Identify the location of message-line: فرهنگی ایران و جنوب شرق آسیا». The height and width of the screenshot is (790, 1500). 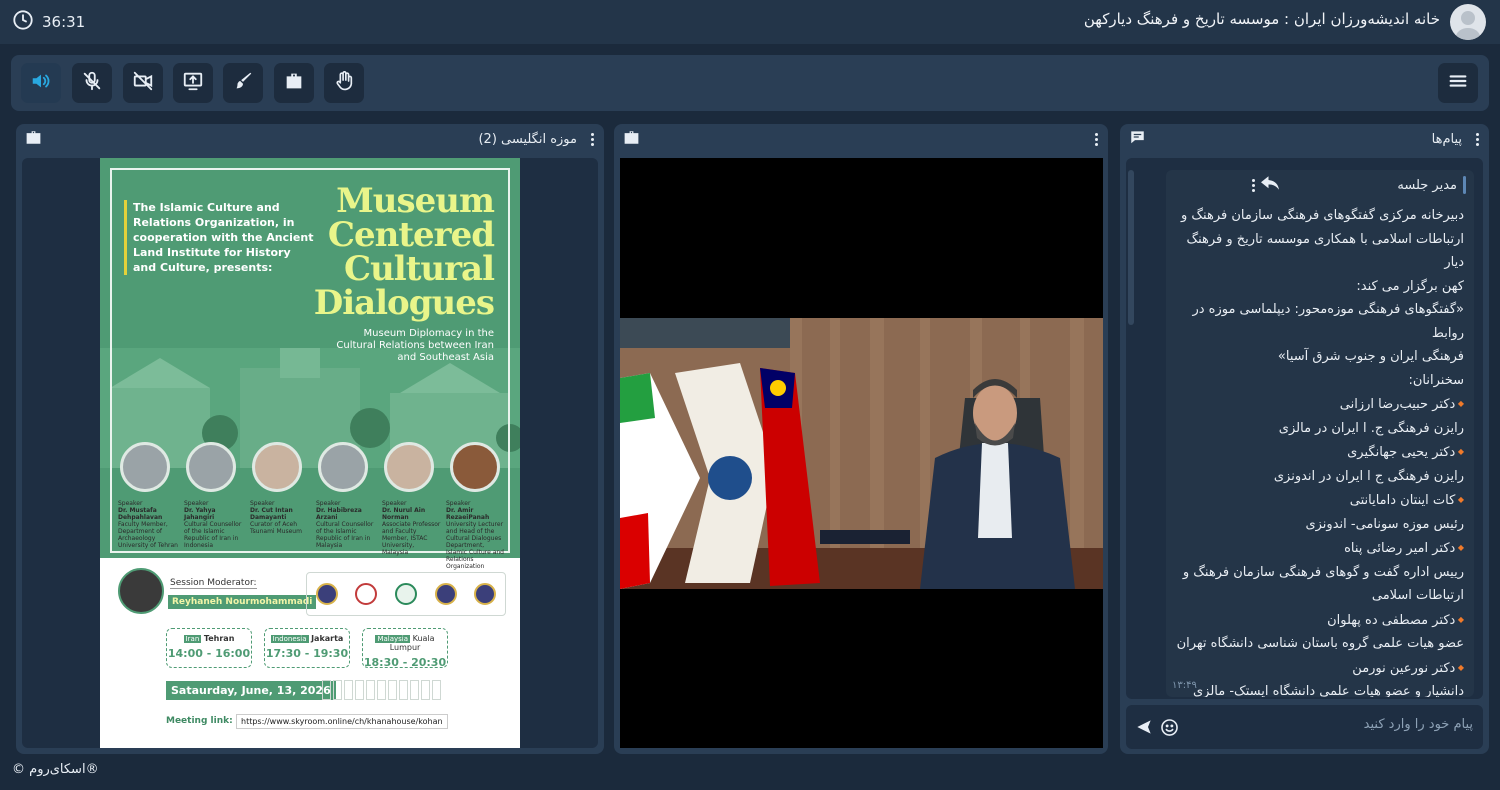
(1370, 356).